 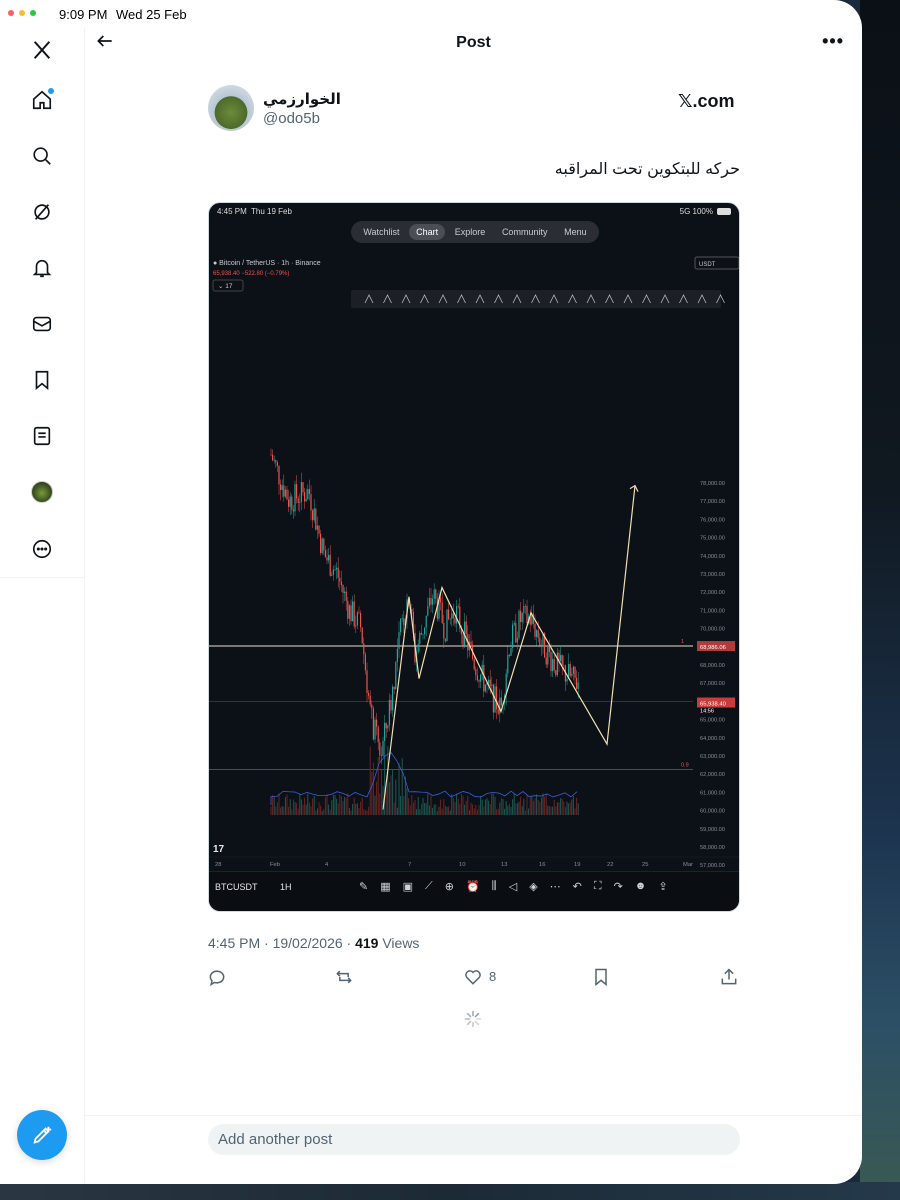 I want to click on like-button, so click(x=474, y=977).